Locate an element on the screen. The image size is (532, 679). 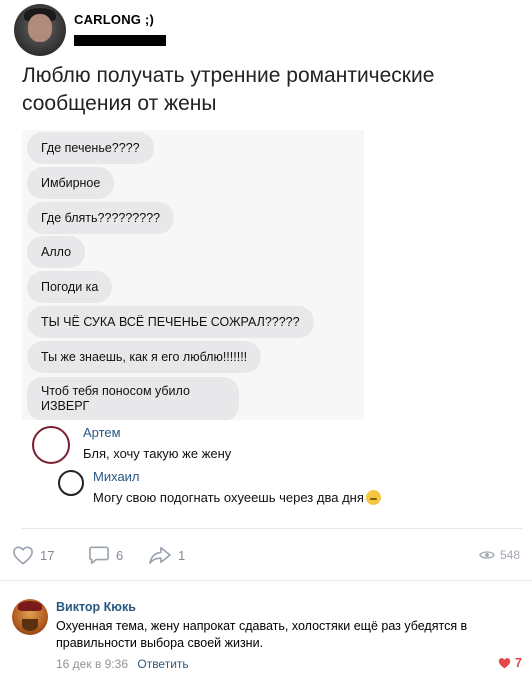
author-avatar is located at coordinates (40, 30).